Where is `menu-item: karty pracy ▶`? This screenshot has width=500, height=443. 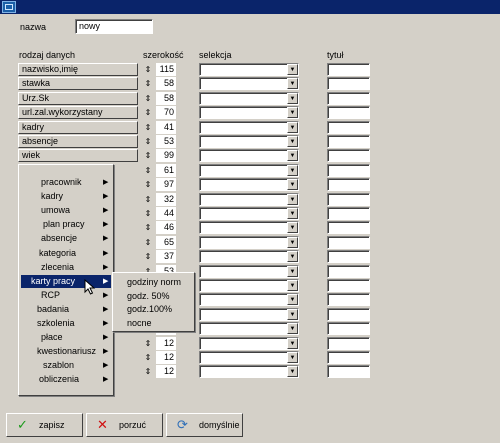 menu-item: karty pracy ▶ is located at coordinates (66, 281).